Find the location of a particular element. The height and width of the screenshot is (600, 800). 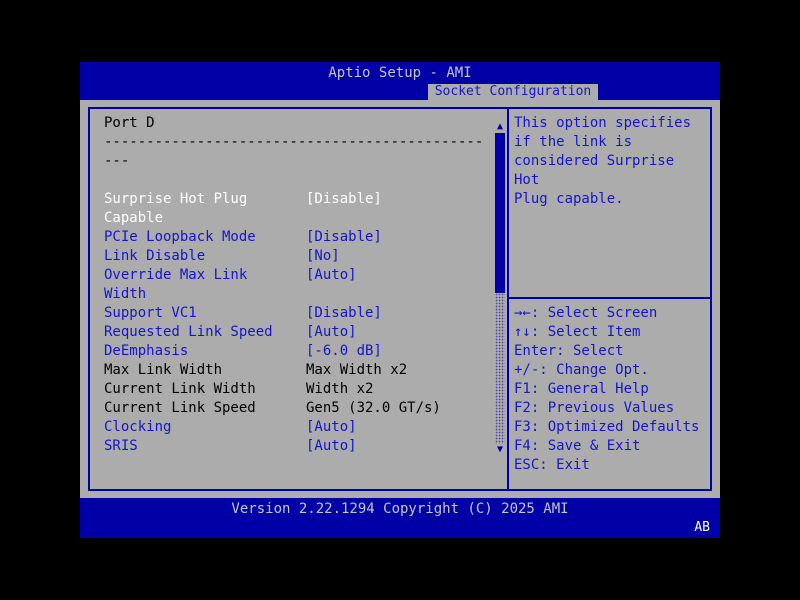

item-label: Override Max Link Width is located at coordinates (176, 284).